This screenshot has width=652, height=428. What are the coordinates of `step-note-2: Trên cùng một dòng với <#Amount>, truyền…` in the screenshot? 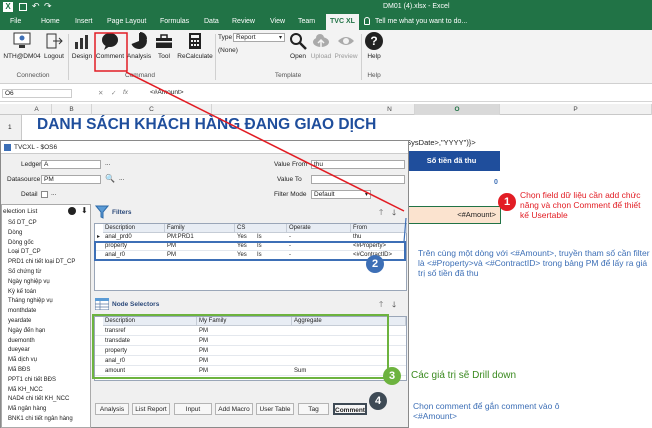 It's located at (534, 263).